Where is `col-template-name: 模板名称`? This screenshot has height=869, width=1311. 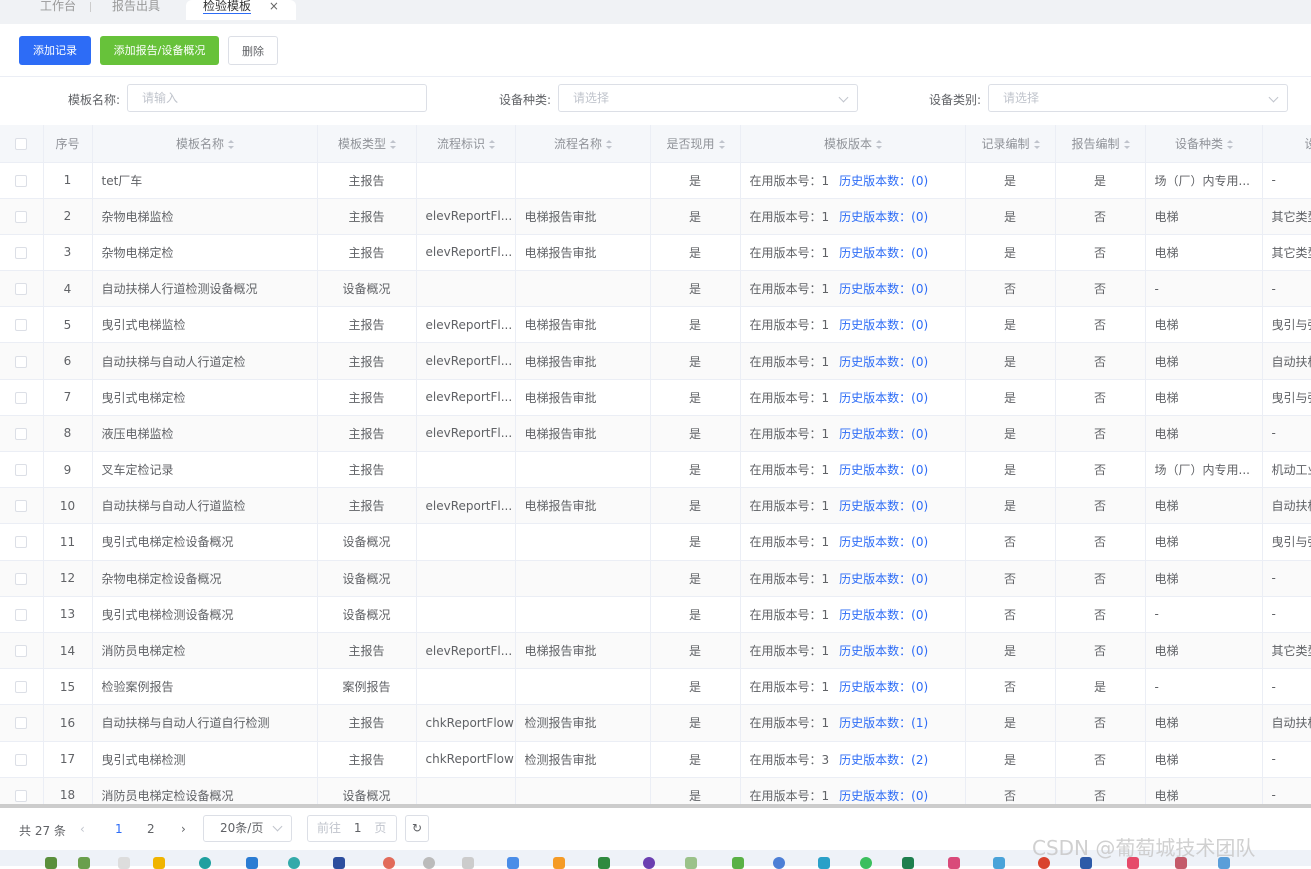 col-template-name: 模板名称 is located at coordinates (205, 144).